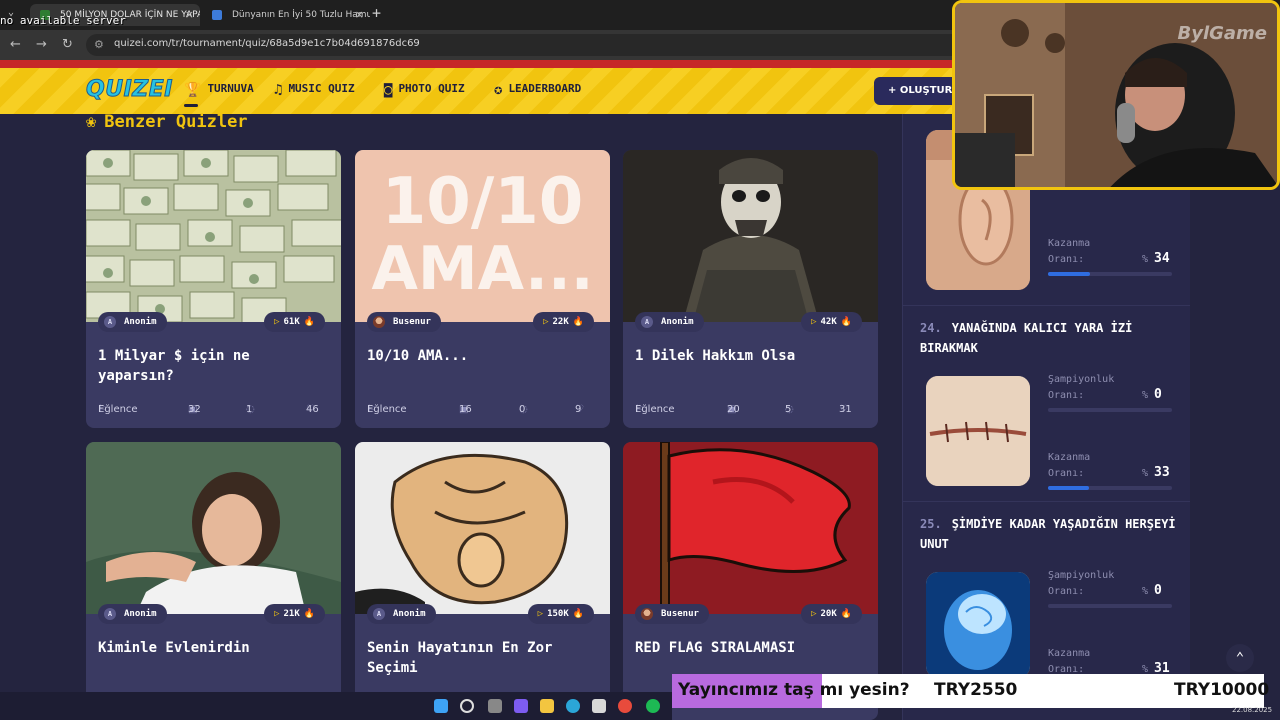 The height and width of the screenshot is (720, 1280). I want to click on like-count-value: 46, so click(312, 409).